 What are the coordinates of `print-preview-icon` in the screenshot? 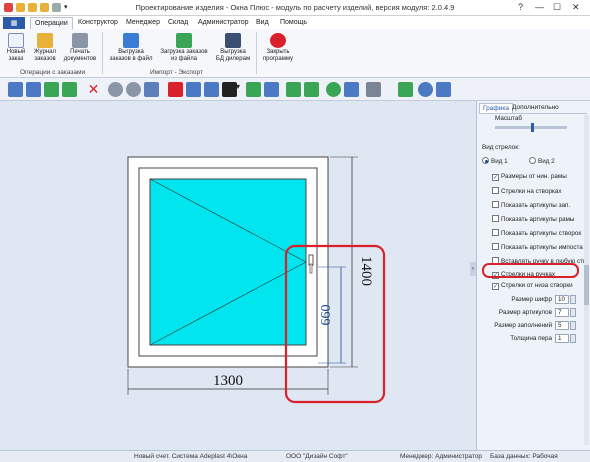 It's located at (271, 89).